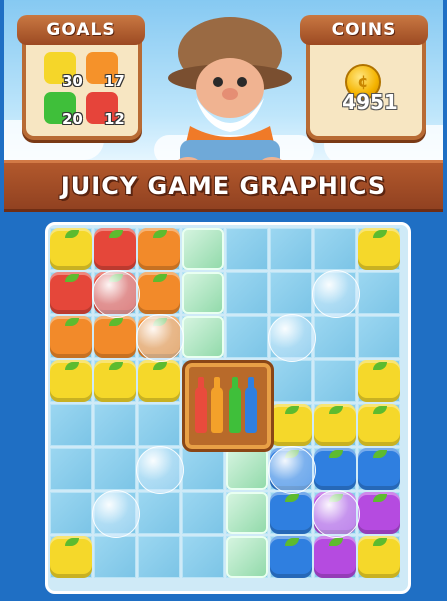 This screenshot has width=447, height=601. What do you see at coordinates (228, 406) in the screenshot?
I see `bottle-crate-icon` at bounding box center [228, 406].